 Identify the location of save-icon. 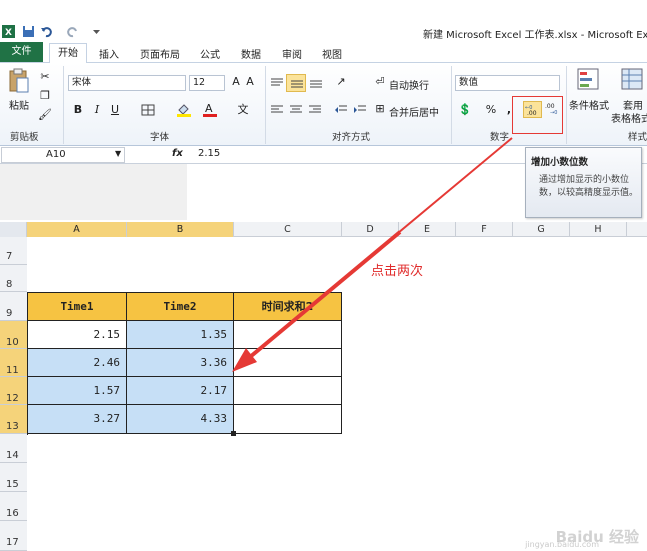
(28, 31).